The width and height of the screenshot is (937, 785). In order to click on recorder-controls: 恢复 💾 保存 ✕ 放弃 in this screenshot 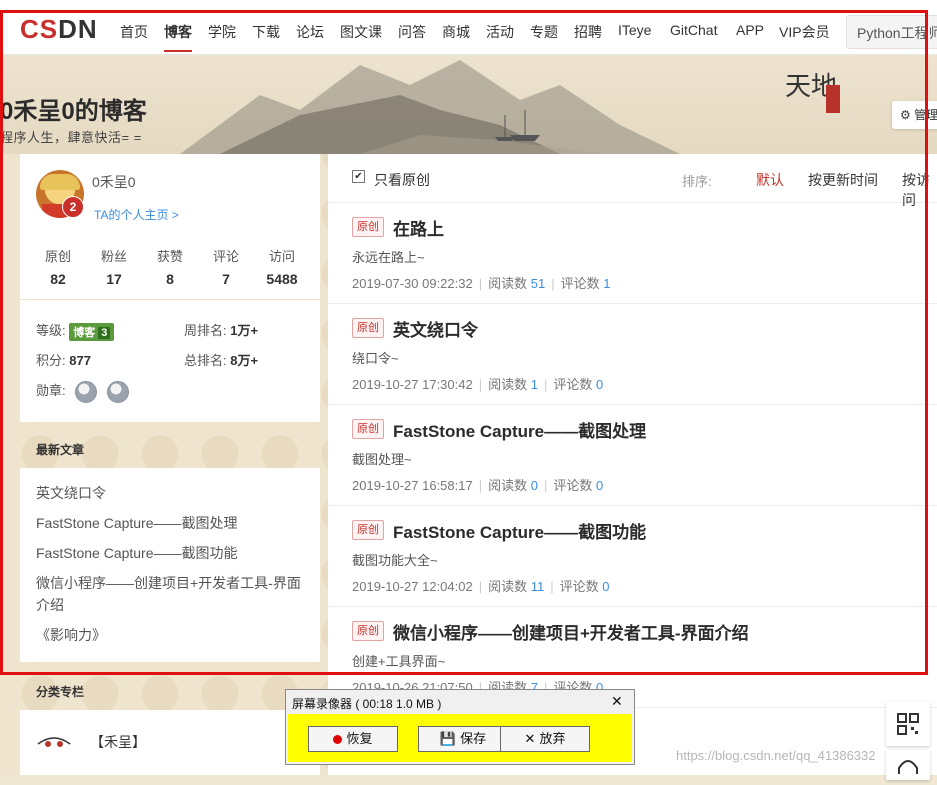, I will do `click(460, 738)`.